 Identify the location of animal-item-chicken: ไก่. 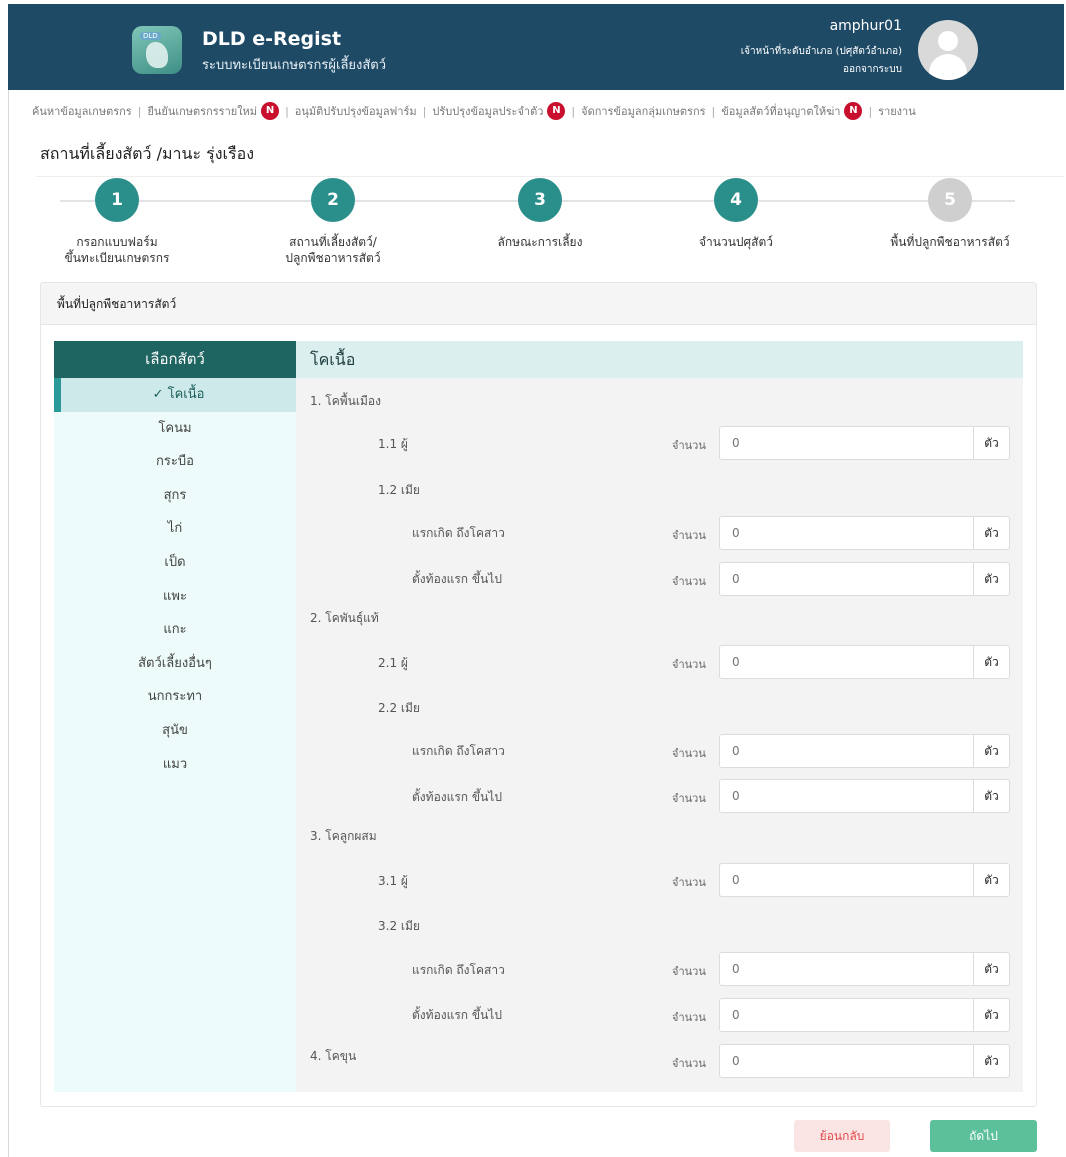
(175, 529).